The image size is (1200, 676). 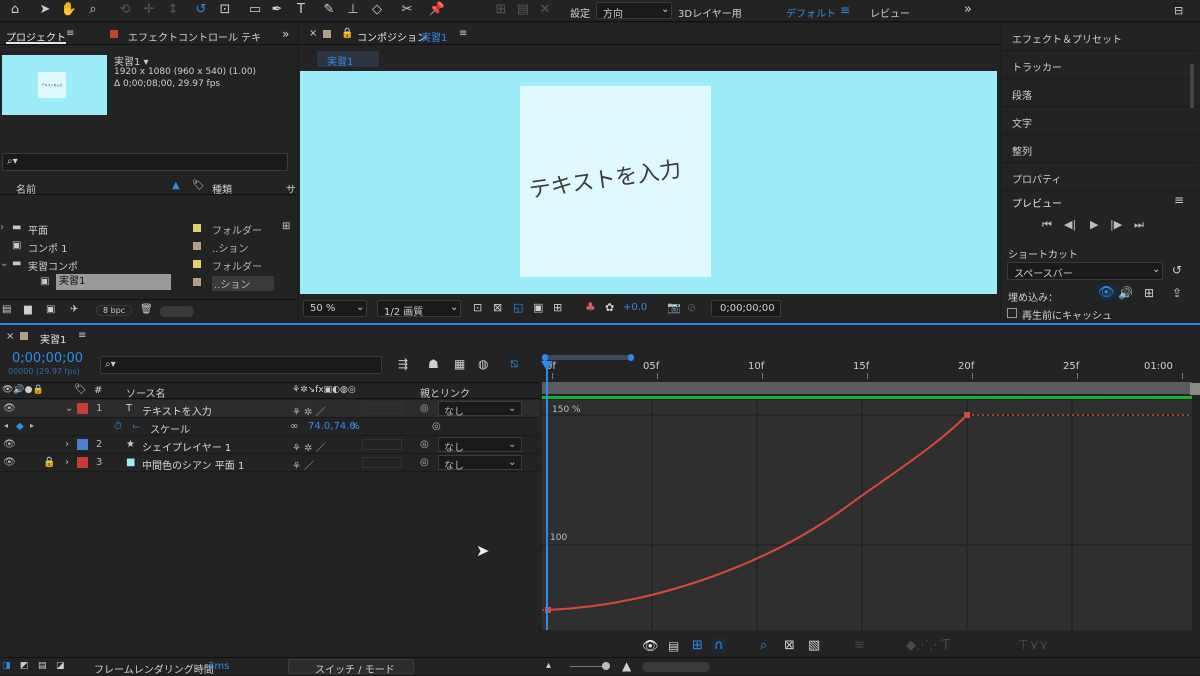 I want to click on lock-icon: 🔒, so click(x=347, y=33).